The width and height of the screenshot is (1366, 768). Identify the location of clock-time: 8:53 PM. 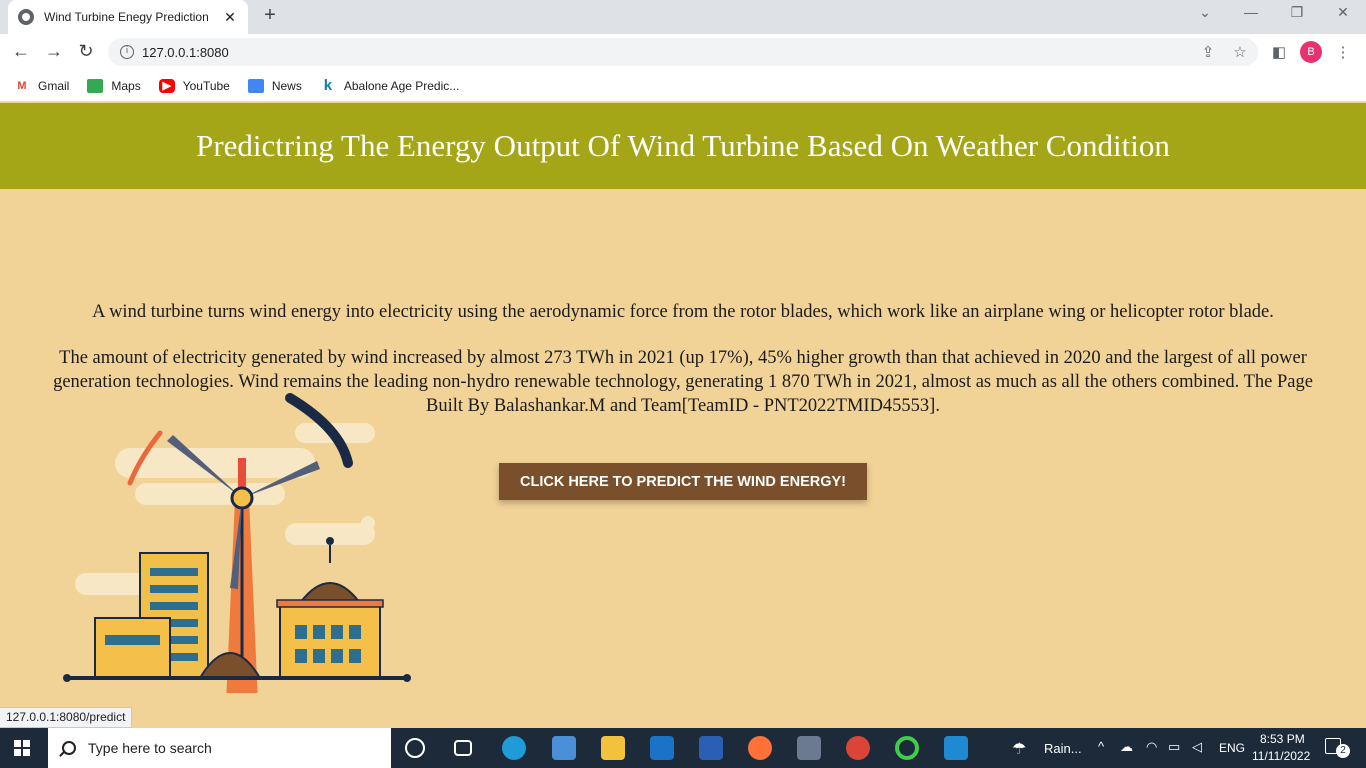
(1282, 739).